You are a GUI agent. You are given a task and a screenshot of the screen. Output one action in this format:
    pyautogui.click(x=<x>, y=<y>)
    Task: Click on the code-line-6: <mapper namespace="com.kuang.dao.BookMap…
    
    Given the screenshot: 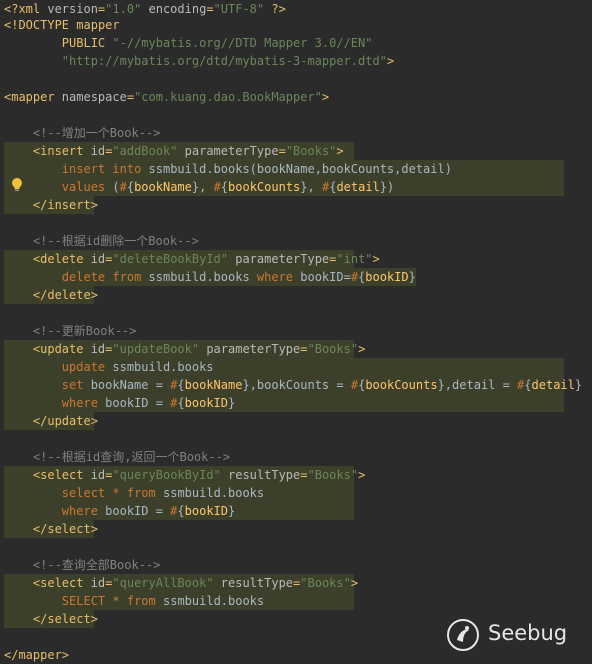 What is the action you would take?
    pyautogui.click(x=296, y=97)
    